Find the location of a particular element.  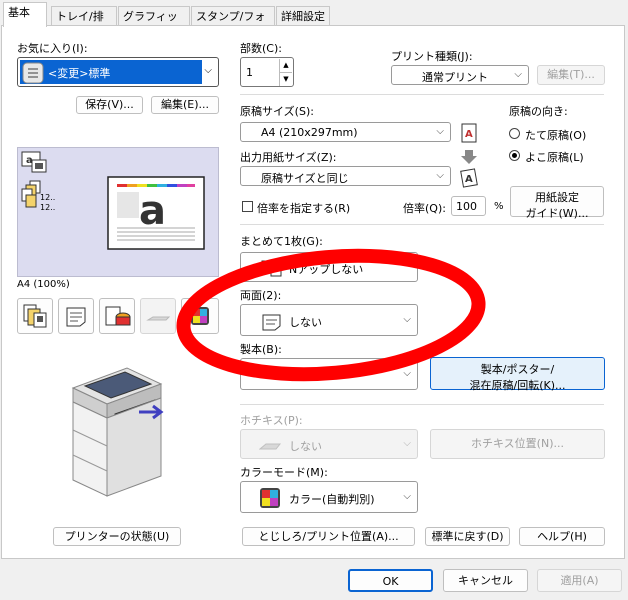

original-size-preview-icon: a is located at coordinates (34, 162).